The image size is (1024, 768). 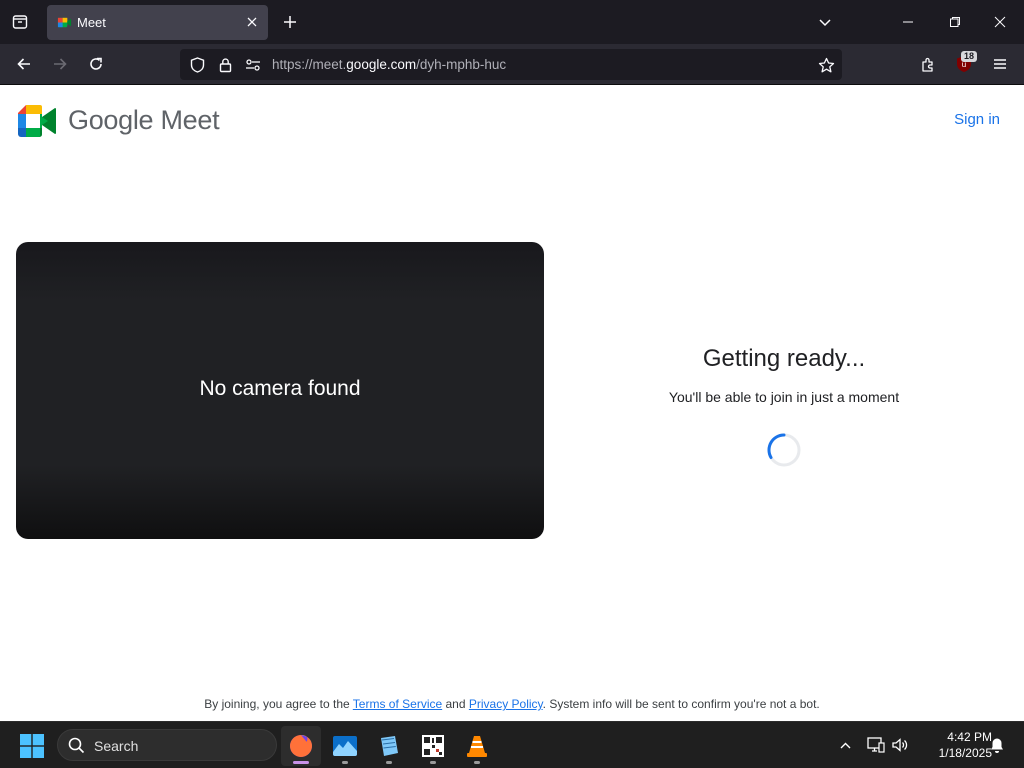 I want to click on photos-icon, so click(x=345, y=746).